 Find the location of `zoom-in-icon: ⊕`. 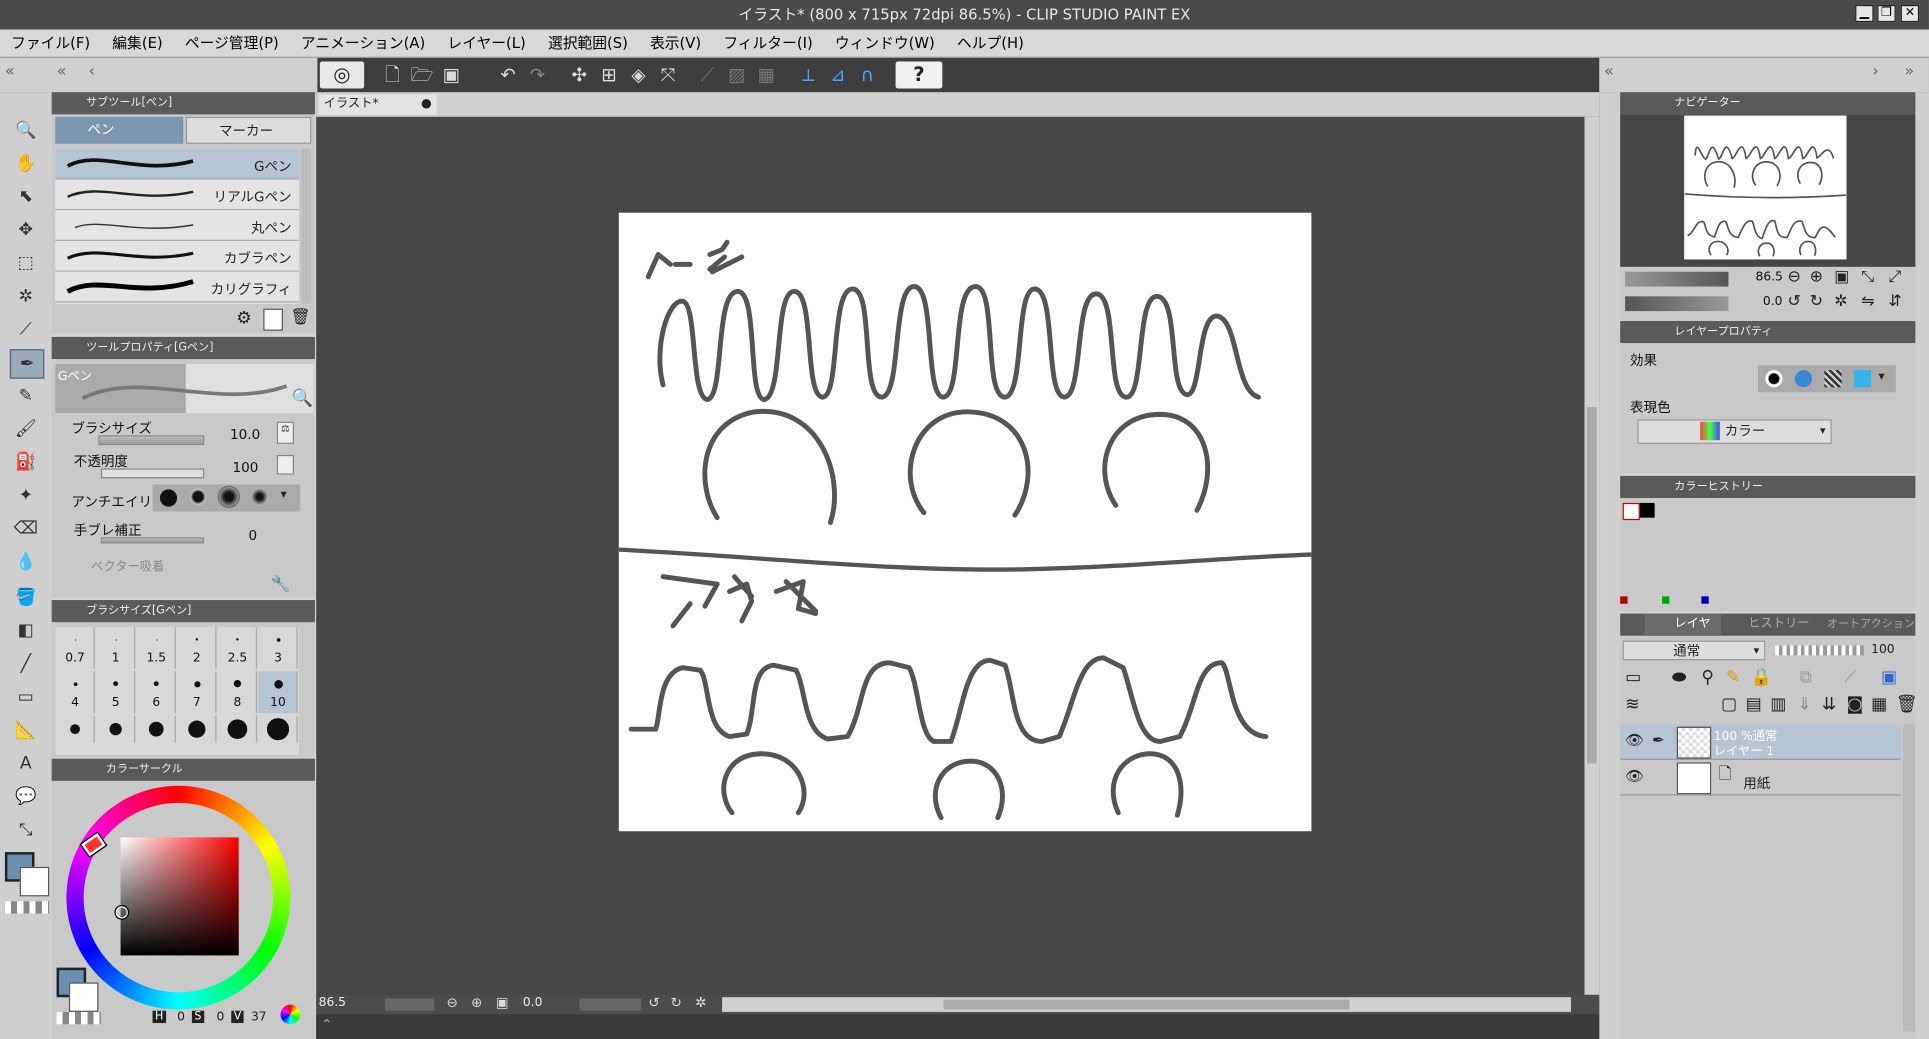

zoom-in-icon: ⊕ is located at coordinates (476, 1003).